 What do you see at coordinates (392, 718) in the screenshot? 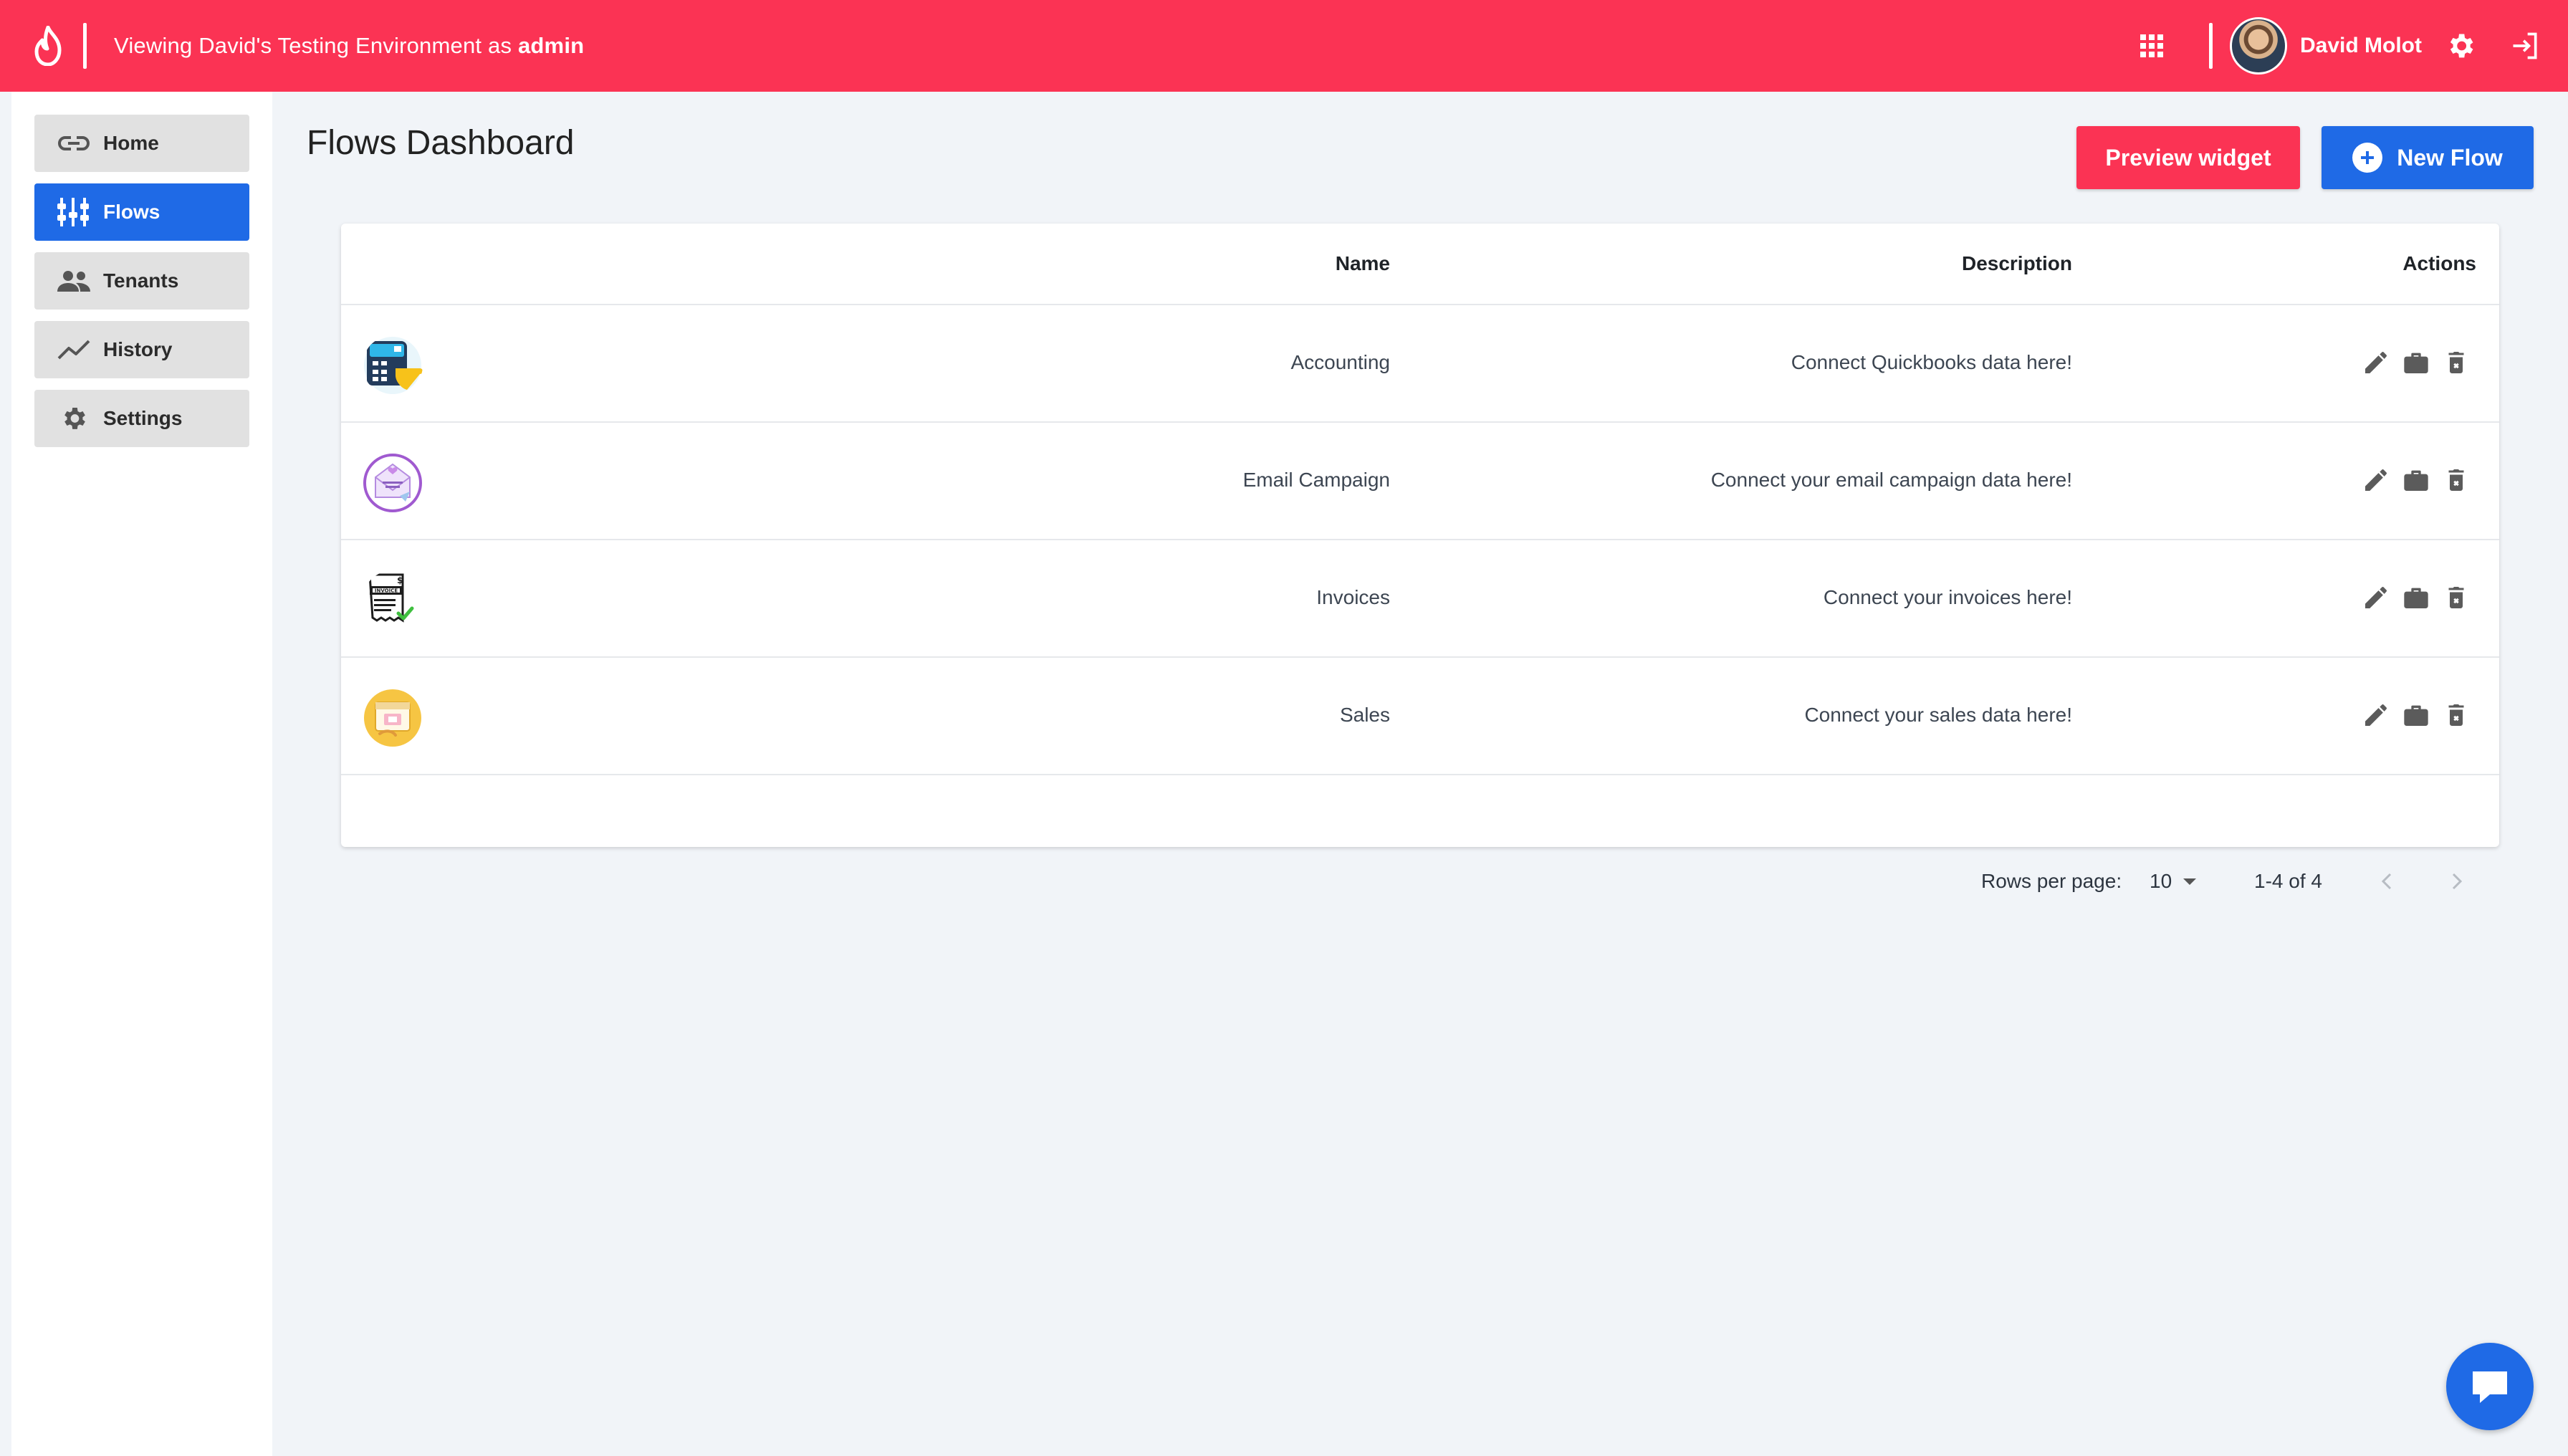
I see `sales-icon` at bounding box center [392, 718].